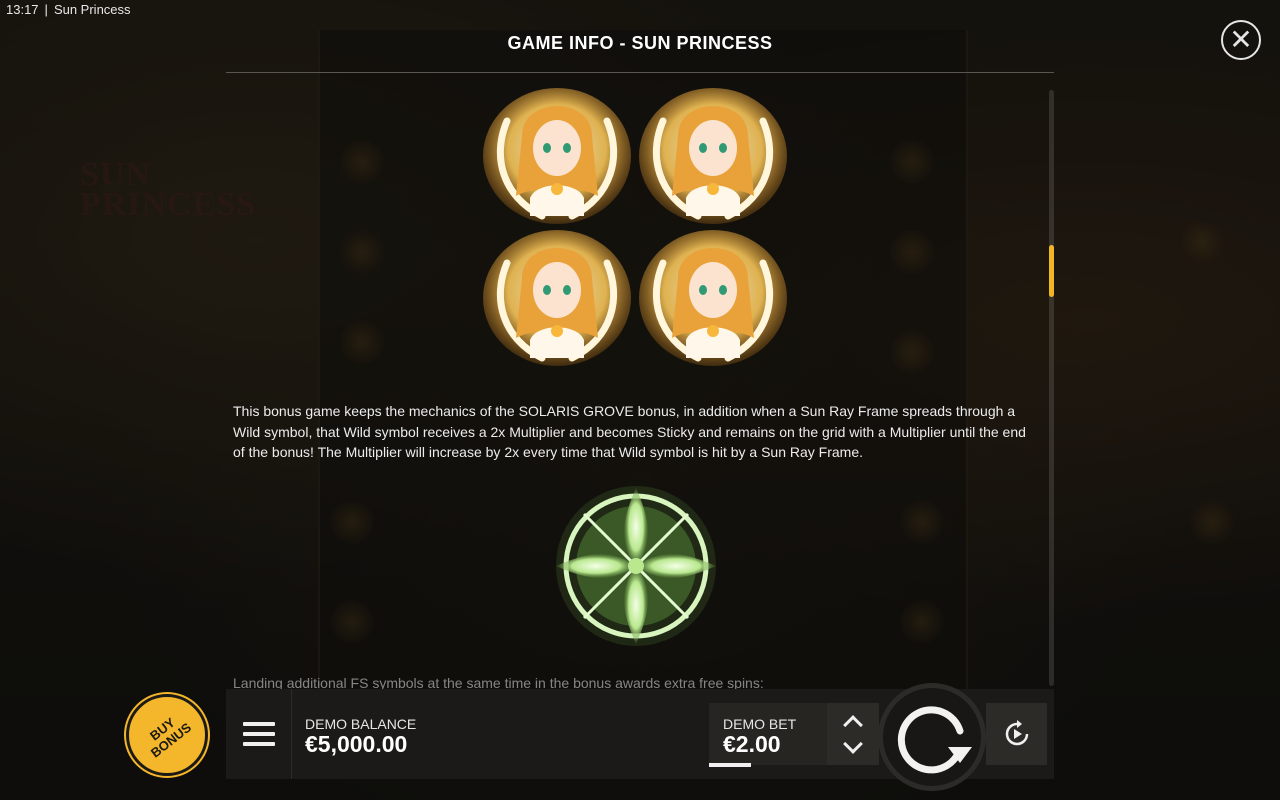  Describe the element at coordinates (1051, 271) in the screenshot. I see `scrollbar-thumb` at that location.